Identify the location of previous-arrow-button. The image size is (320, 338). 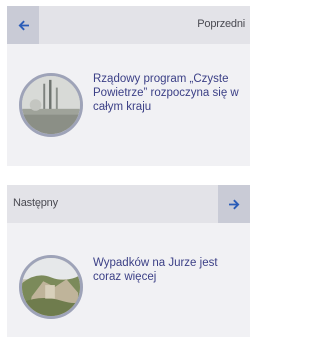
(23, 25).